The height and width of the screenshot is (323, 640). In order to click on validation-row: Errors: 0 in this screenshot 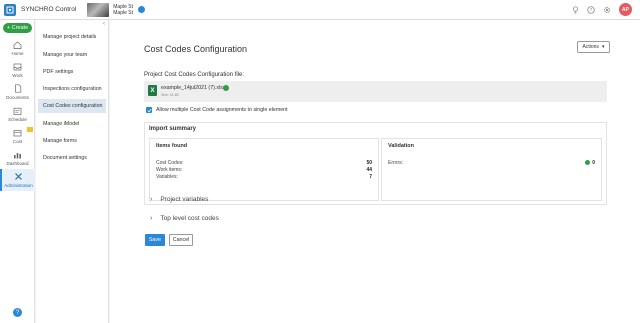, I will do `click(491, 163)`.